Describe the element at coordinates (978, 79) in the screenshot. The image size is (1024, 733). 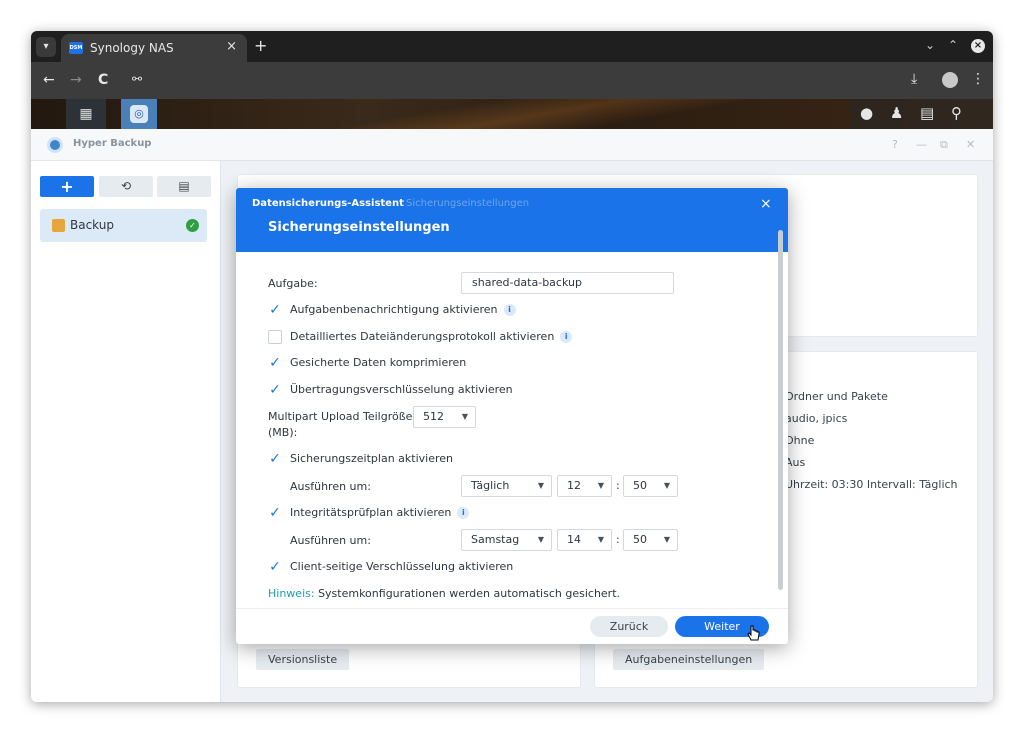
I see `browser-menu-icon: ⋮` at that location.